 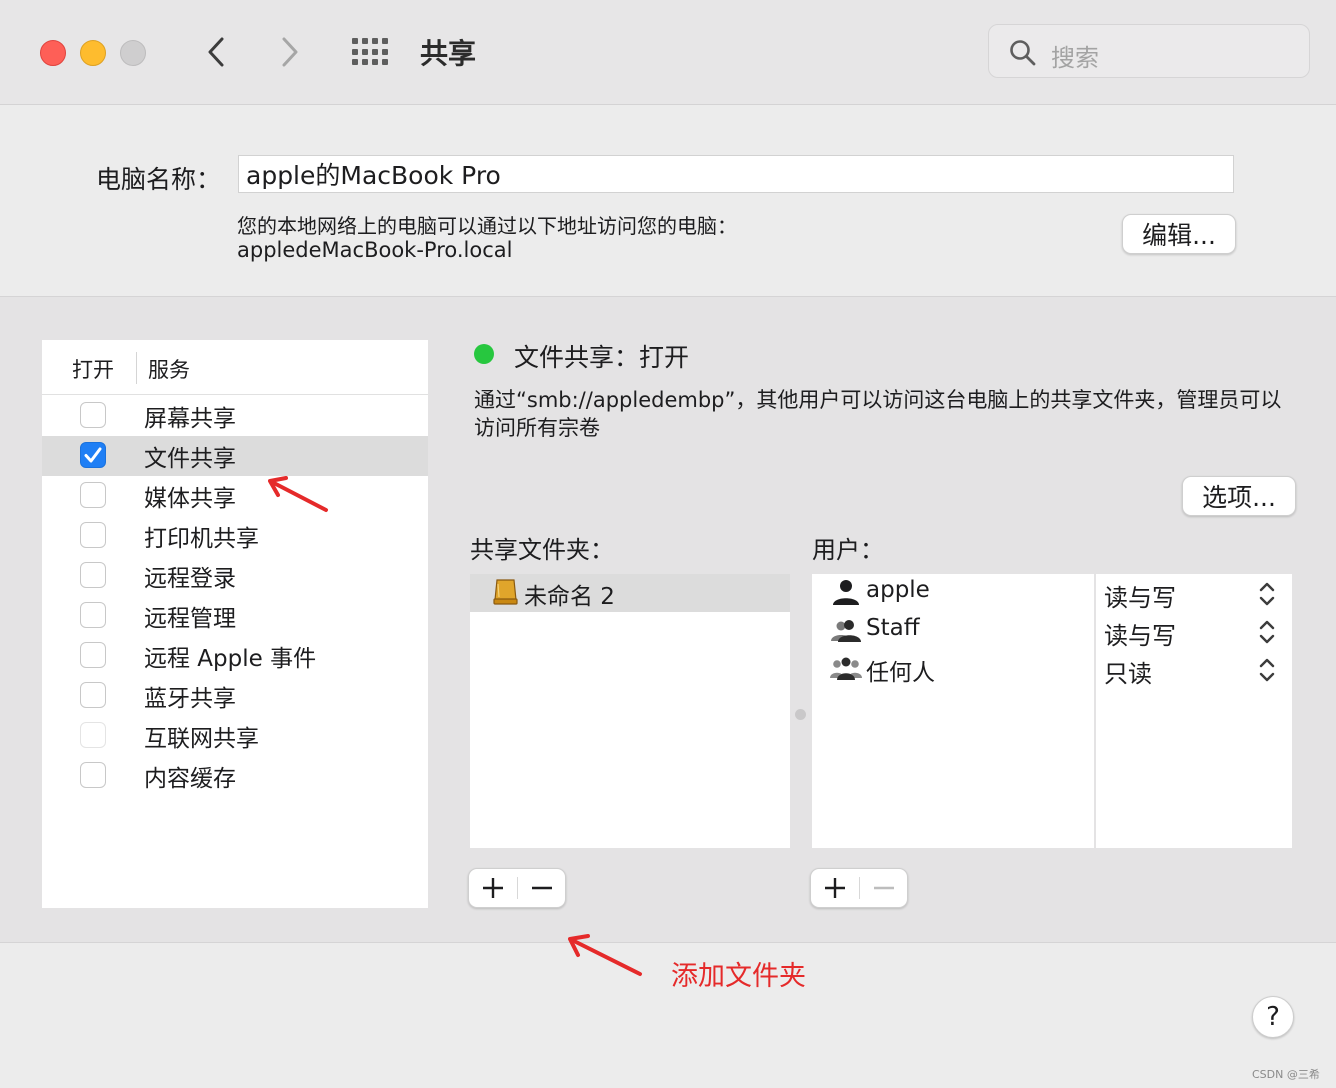 I want to click on service-row-remote-login: 远程登录, so click(x=235, y=576).